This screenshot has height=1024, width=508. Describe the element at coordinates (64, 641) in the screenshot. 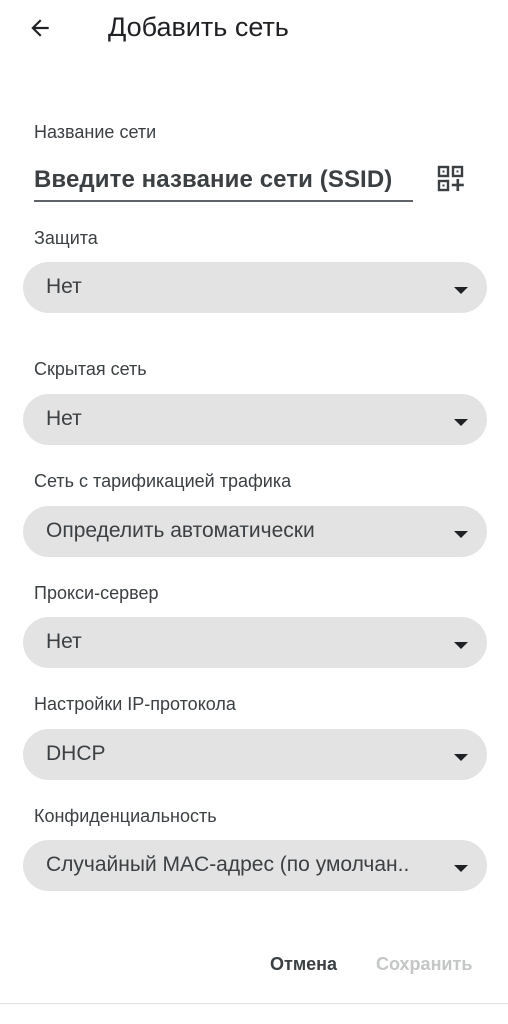

I see `proxy-value: Нет` at that location.